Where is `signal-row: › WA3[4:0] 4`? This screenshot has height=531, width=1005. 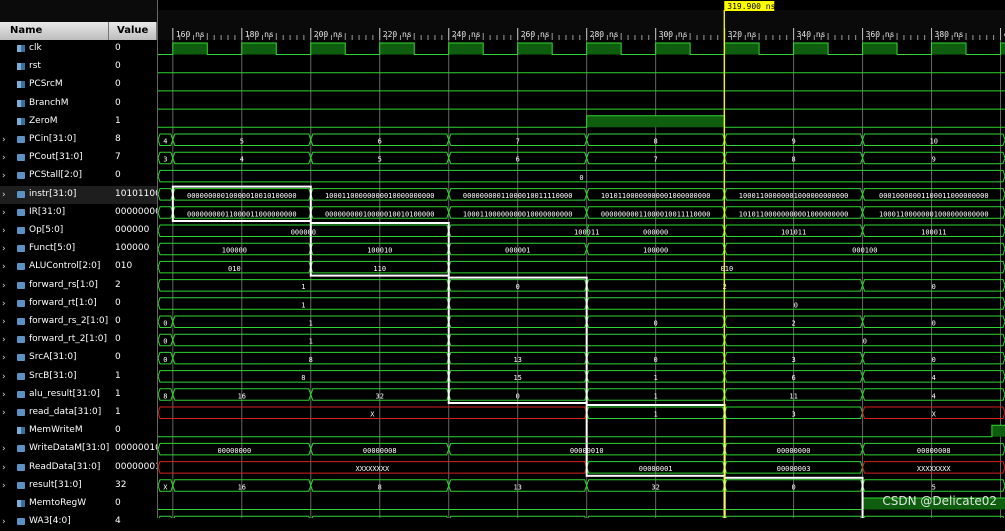
signal-row: › WA3[4:0] 4 is located at coordinates (78, 522).